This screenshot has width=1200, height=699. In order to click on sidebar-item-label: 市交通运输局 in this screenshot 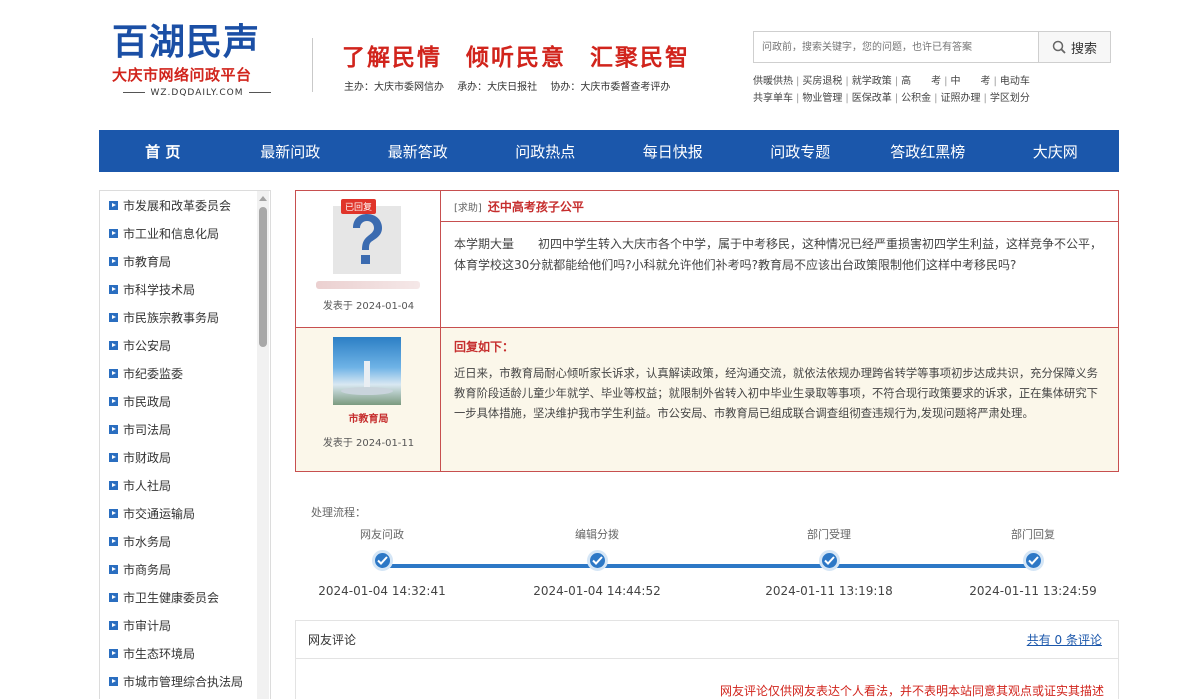, I will do `click(159, 513)`.